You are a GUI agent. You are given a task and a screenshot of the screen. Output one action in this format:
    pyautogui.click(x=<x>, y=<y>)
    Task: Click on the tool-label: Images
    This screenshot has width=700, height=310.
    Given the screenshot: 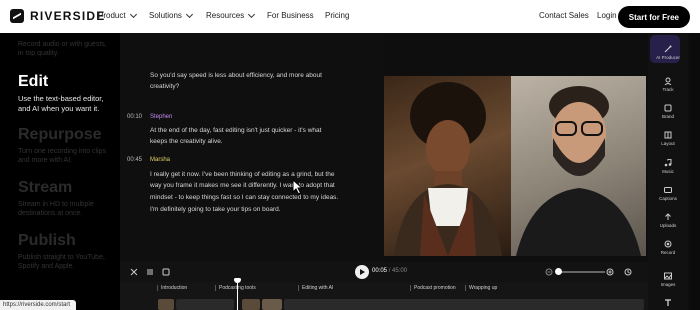 What is the action you would take?
    pyautogui.click(x=668, y=284)
    